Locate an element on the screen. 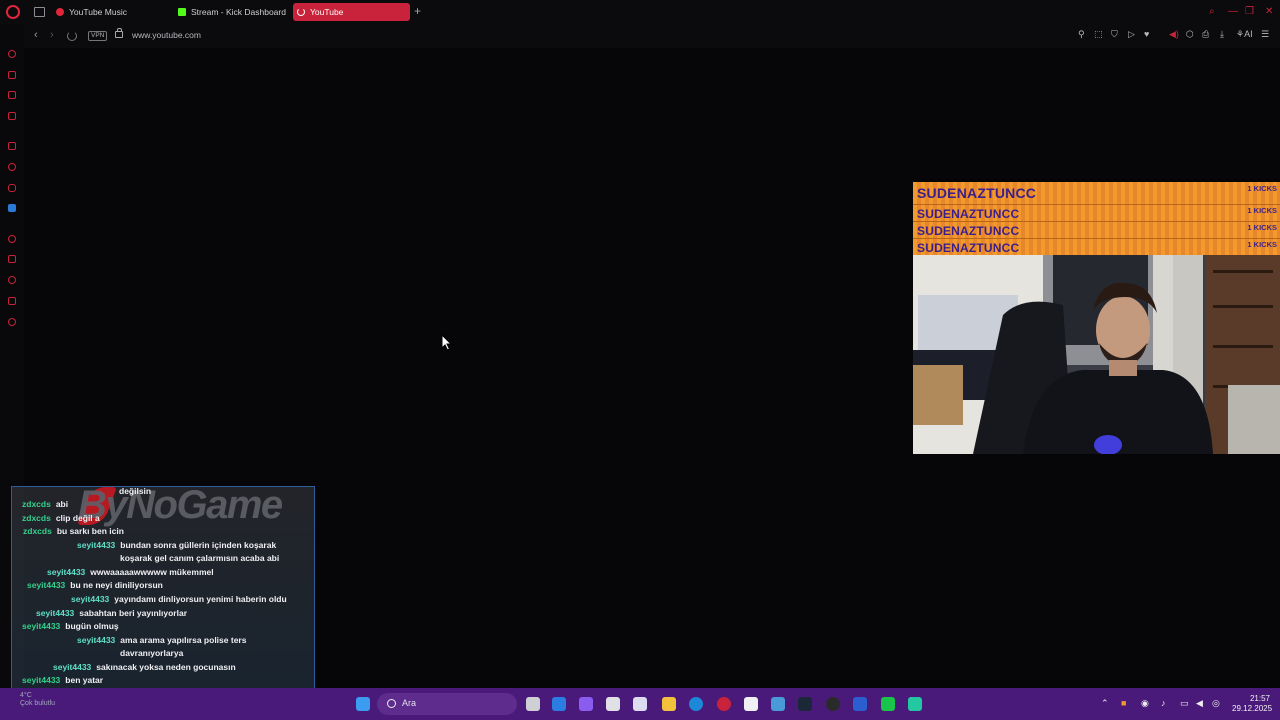 This screenshot has height=720, width=1280. start-button is located at coordinates (363, 704).